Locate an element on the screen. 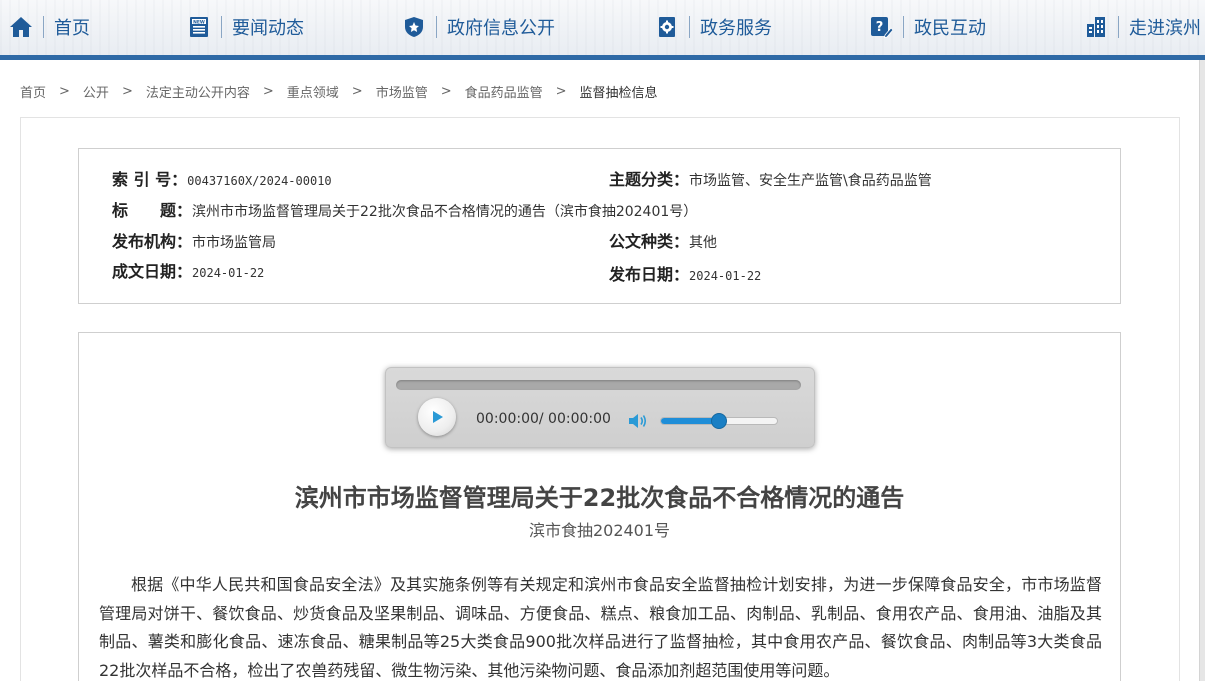  nav-item-interaction: ? 政民互动 is located at coordinates (927, 27).